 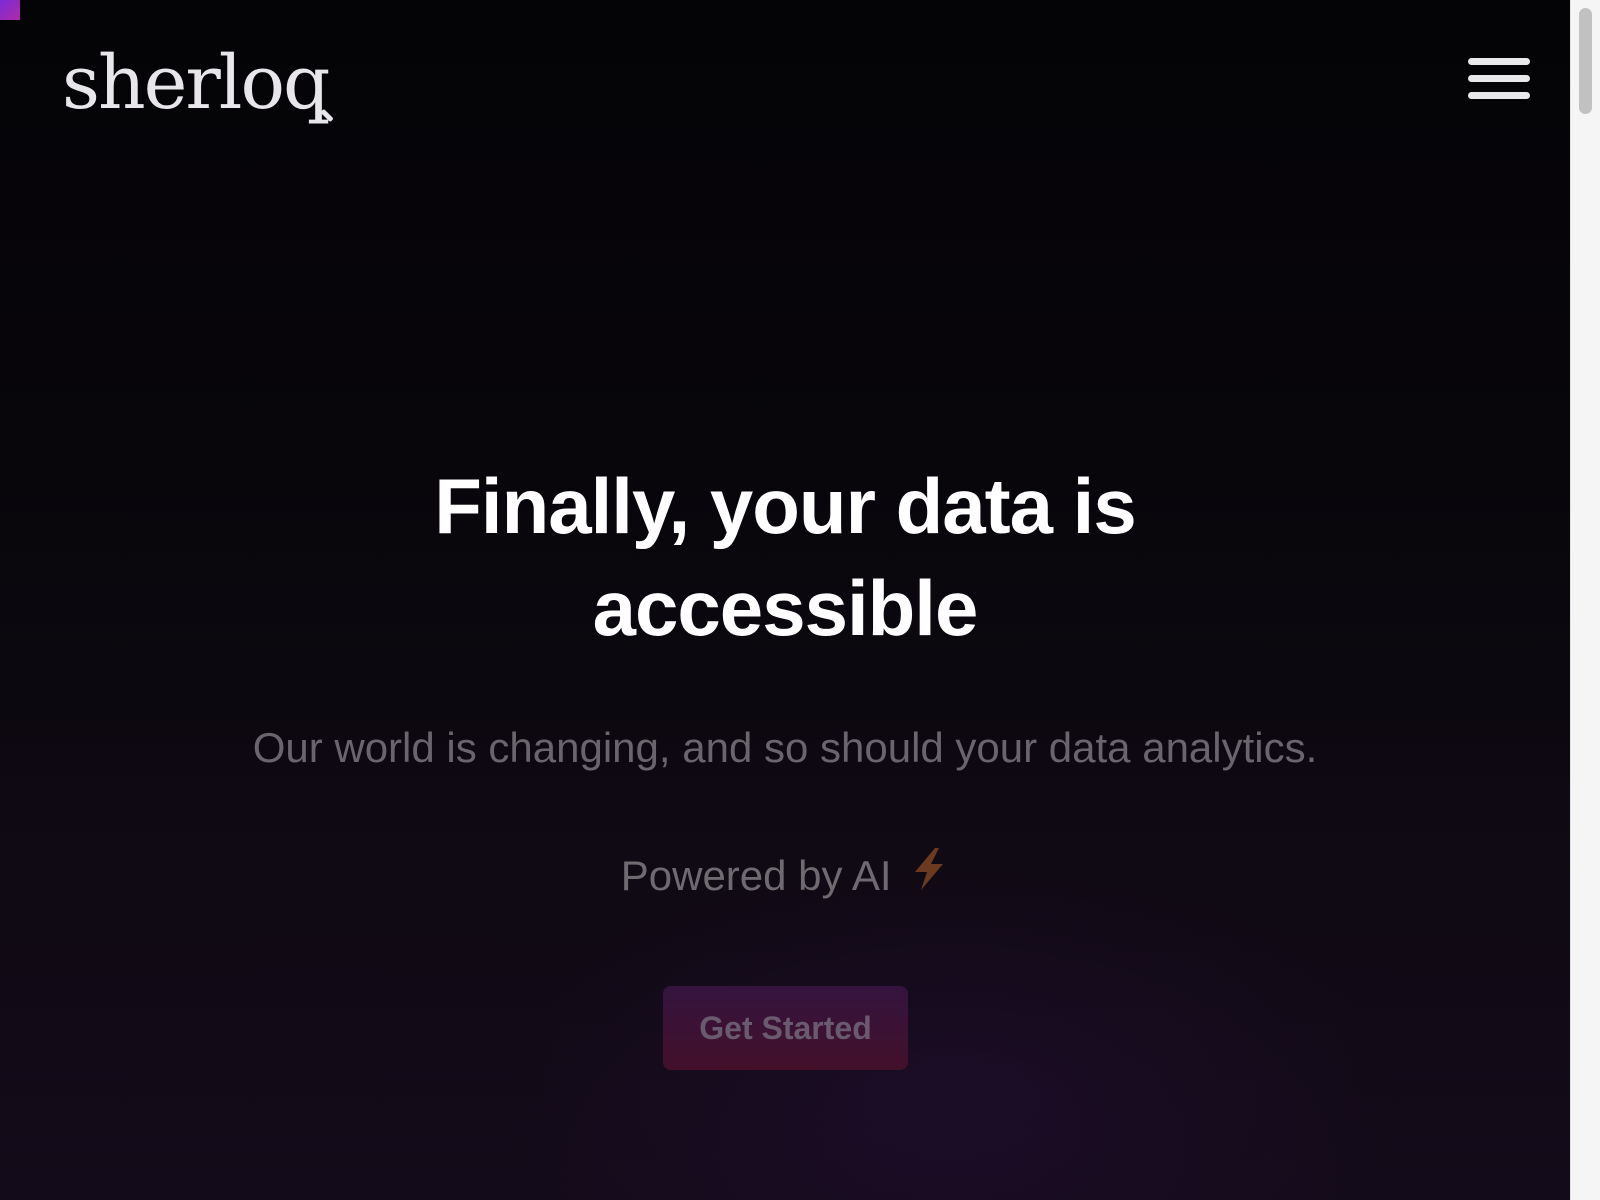 What do you see at coordinates (785, 506) in the screenshot?
I see `hero-title-line-1: Finally, your data is` at bounding box center [785, 506].